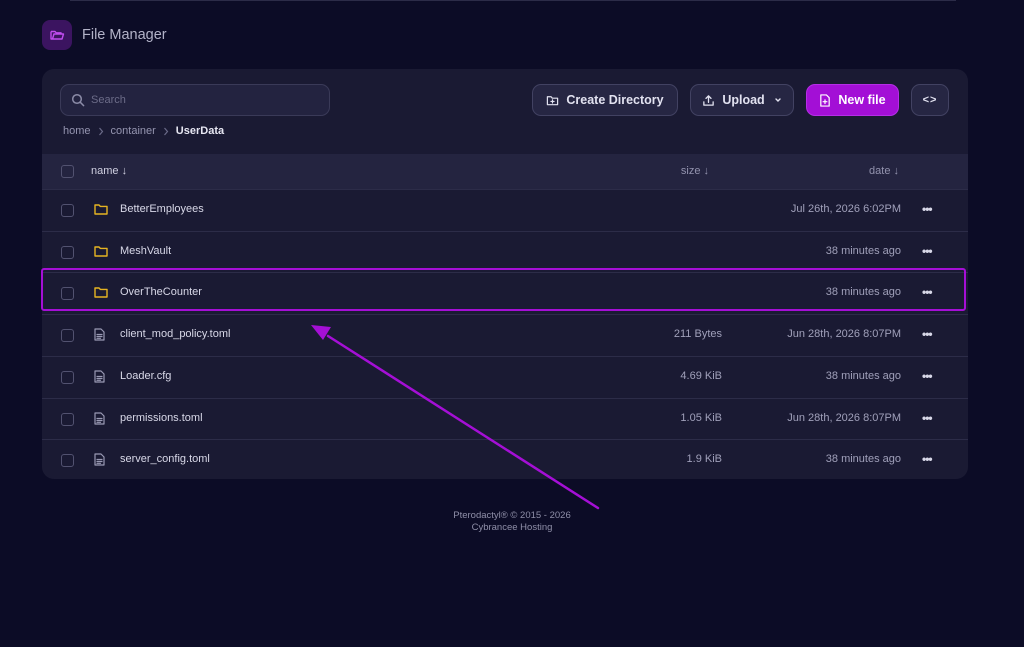  Describe the element at coordinates (695, 171) in the screenshot. I see `column-header-size: size ↓` at that location.